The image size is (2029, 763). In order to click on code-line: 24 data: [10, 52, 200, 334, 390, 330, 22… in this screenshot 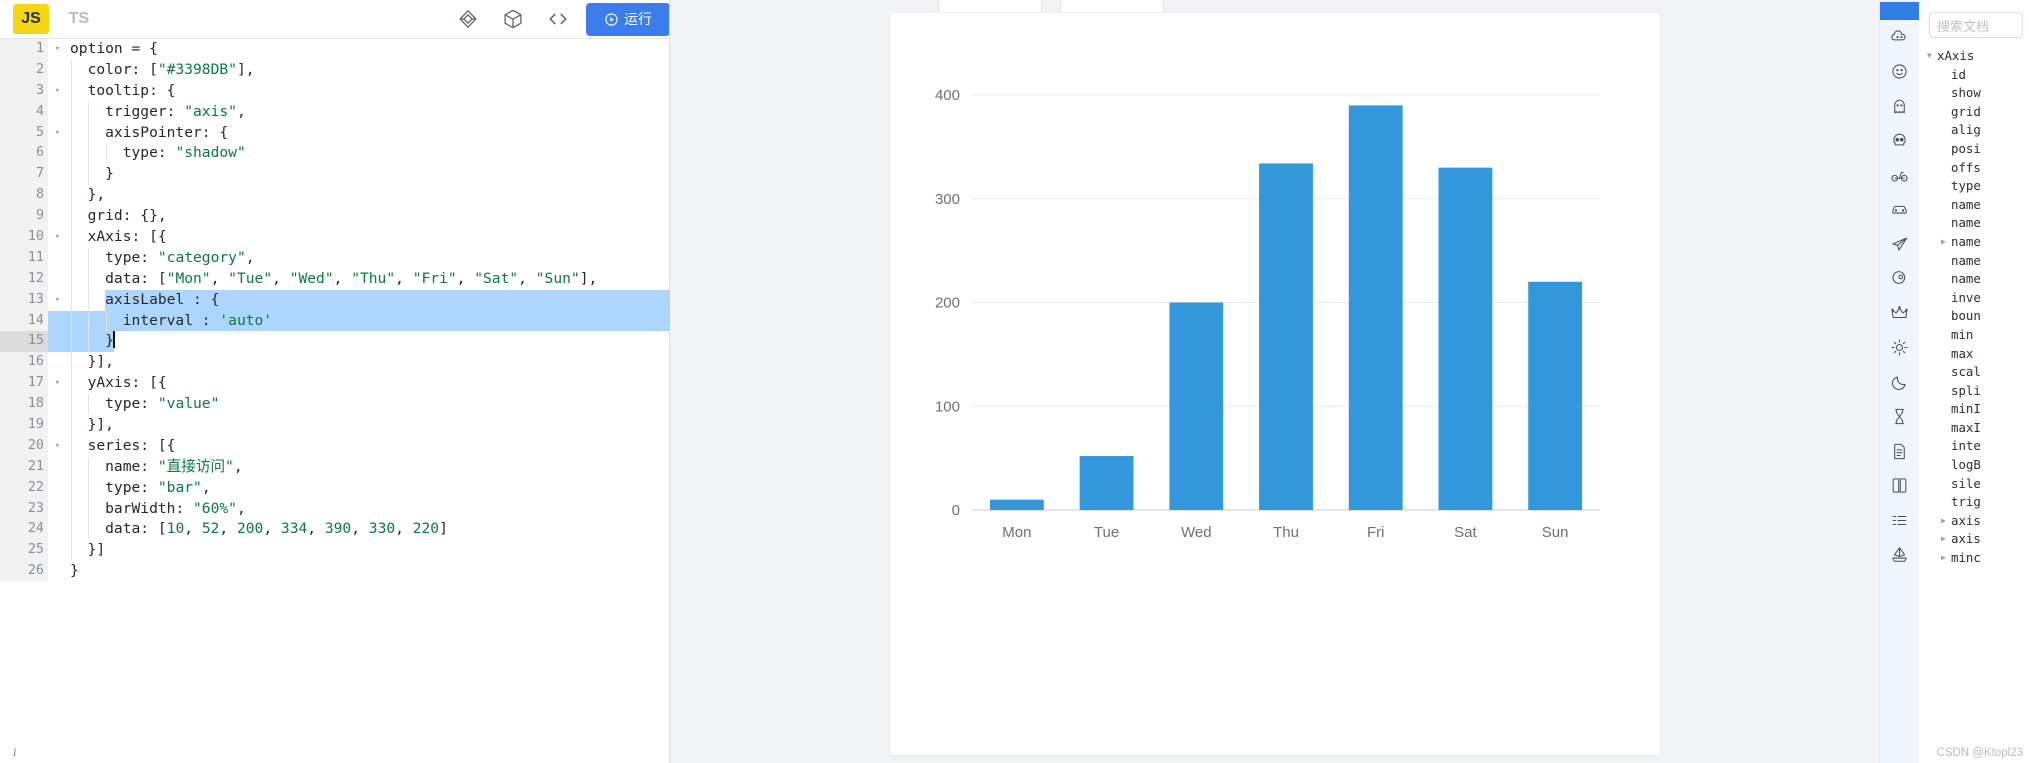, I will do `click(335, 530)`.